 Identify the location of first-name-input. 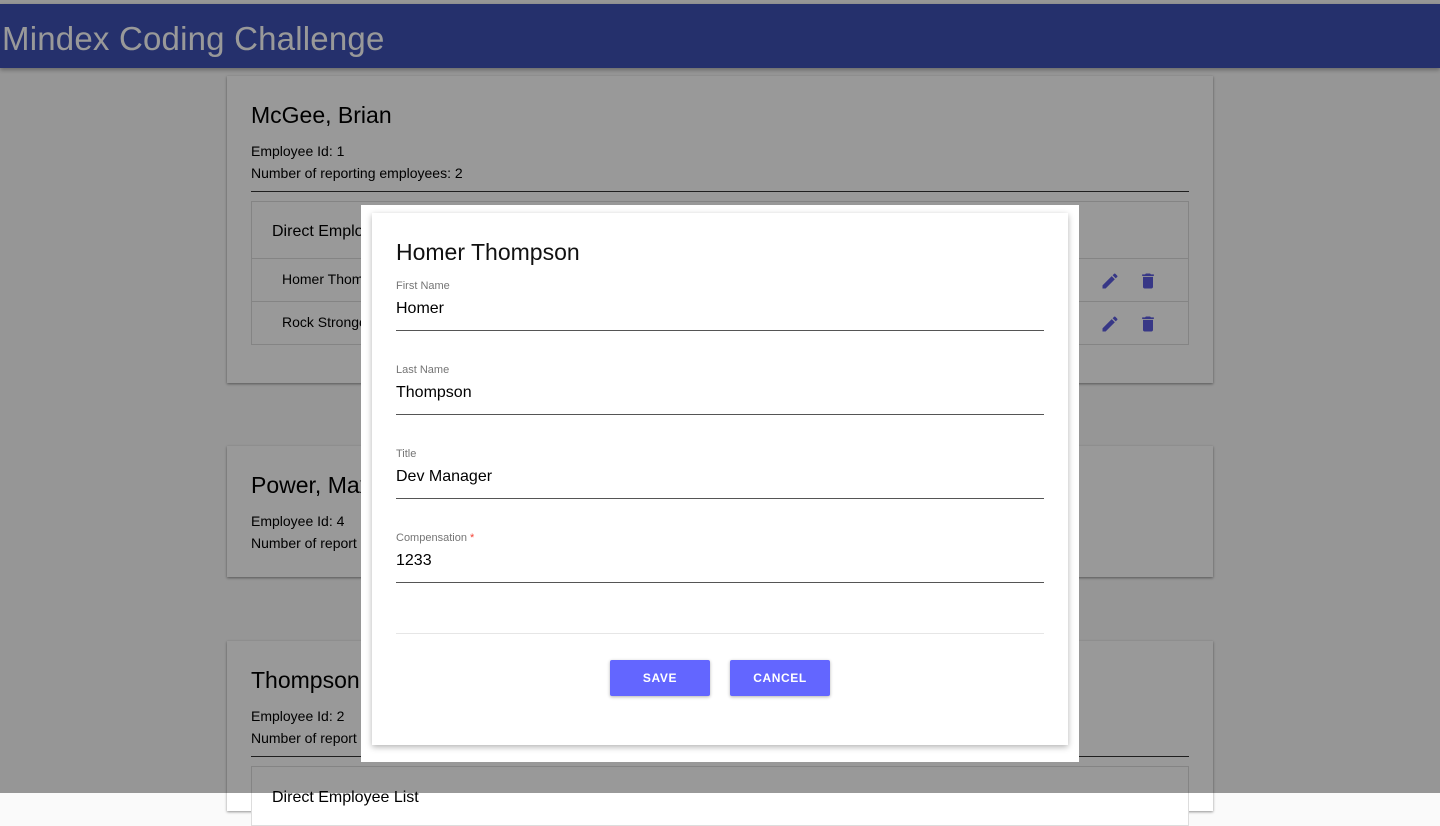
(720, 309).